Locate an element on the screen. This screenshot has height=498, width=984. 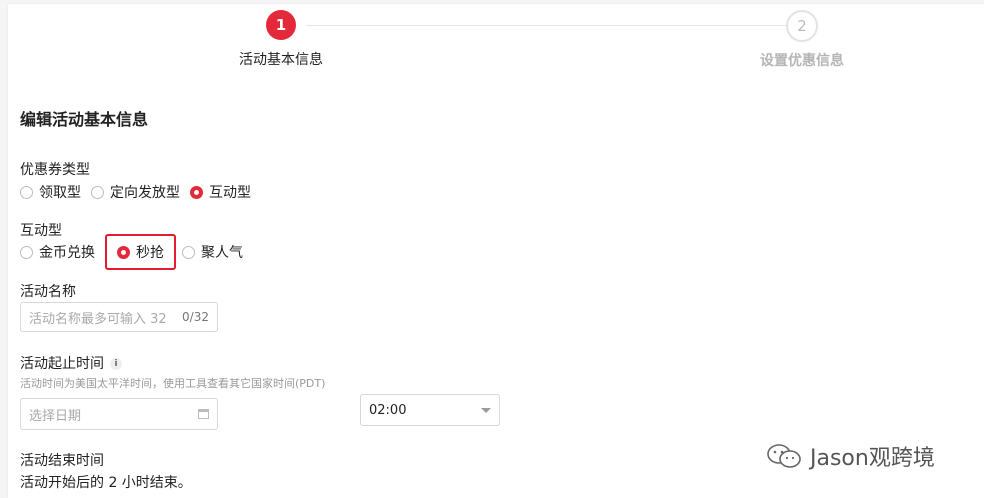
activity-name-label: 活动名称 is located at coordinates (48, 292).